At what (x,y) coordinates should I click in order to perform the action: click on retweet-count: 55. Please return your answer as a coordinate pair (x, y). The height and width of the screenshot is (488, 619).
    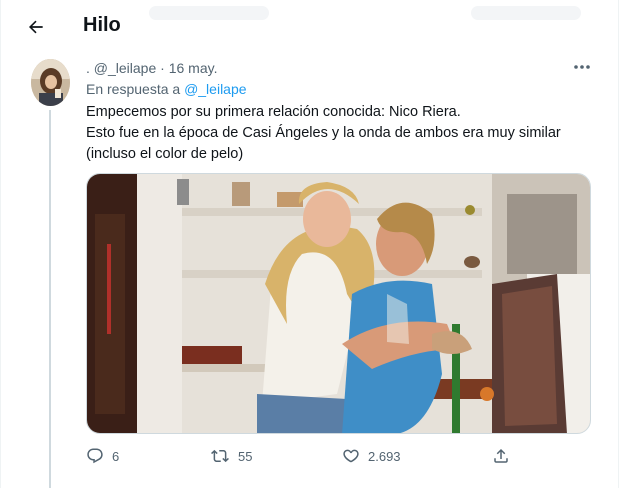
    Looking at the image, I should click on (245, 456).